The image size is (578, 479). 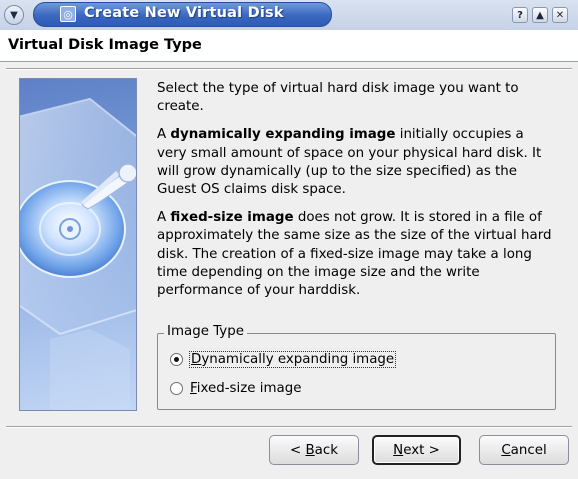 What do you see at coordinates (540, 15) in the screenshot?
I see `shade-icon: ▲` at bounding box center [540, 15].